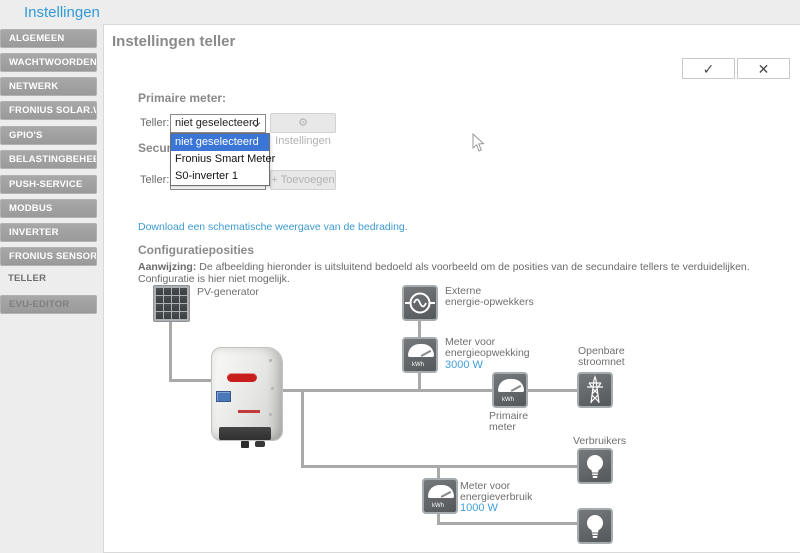 This screenshot has height=553, width=800. What do you see at coordinates (155, 180) in the screenshot?
I see `secondary-teller-label: Teller:` at bounding box center [155, 180].